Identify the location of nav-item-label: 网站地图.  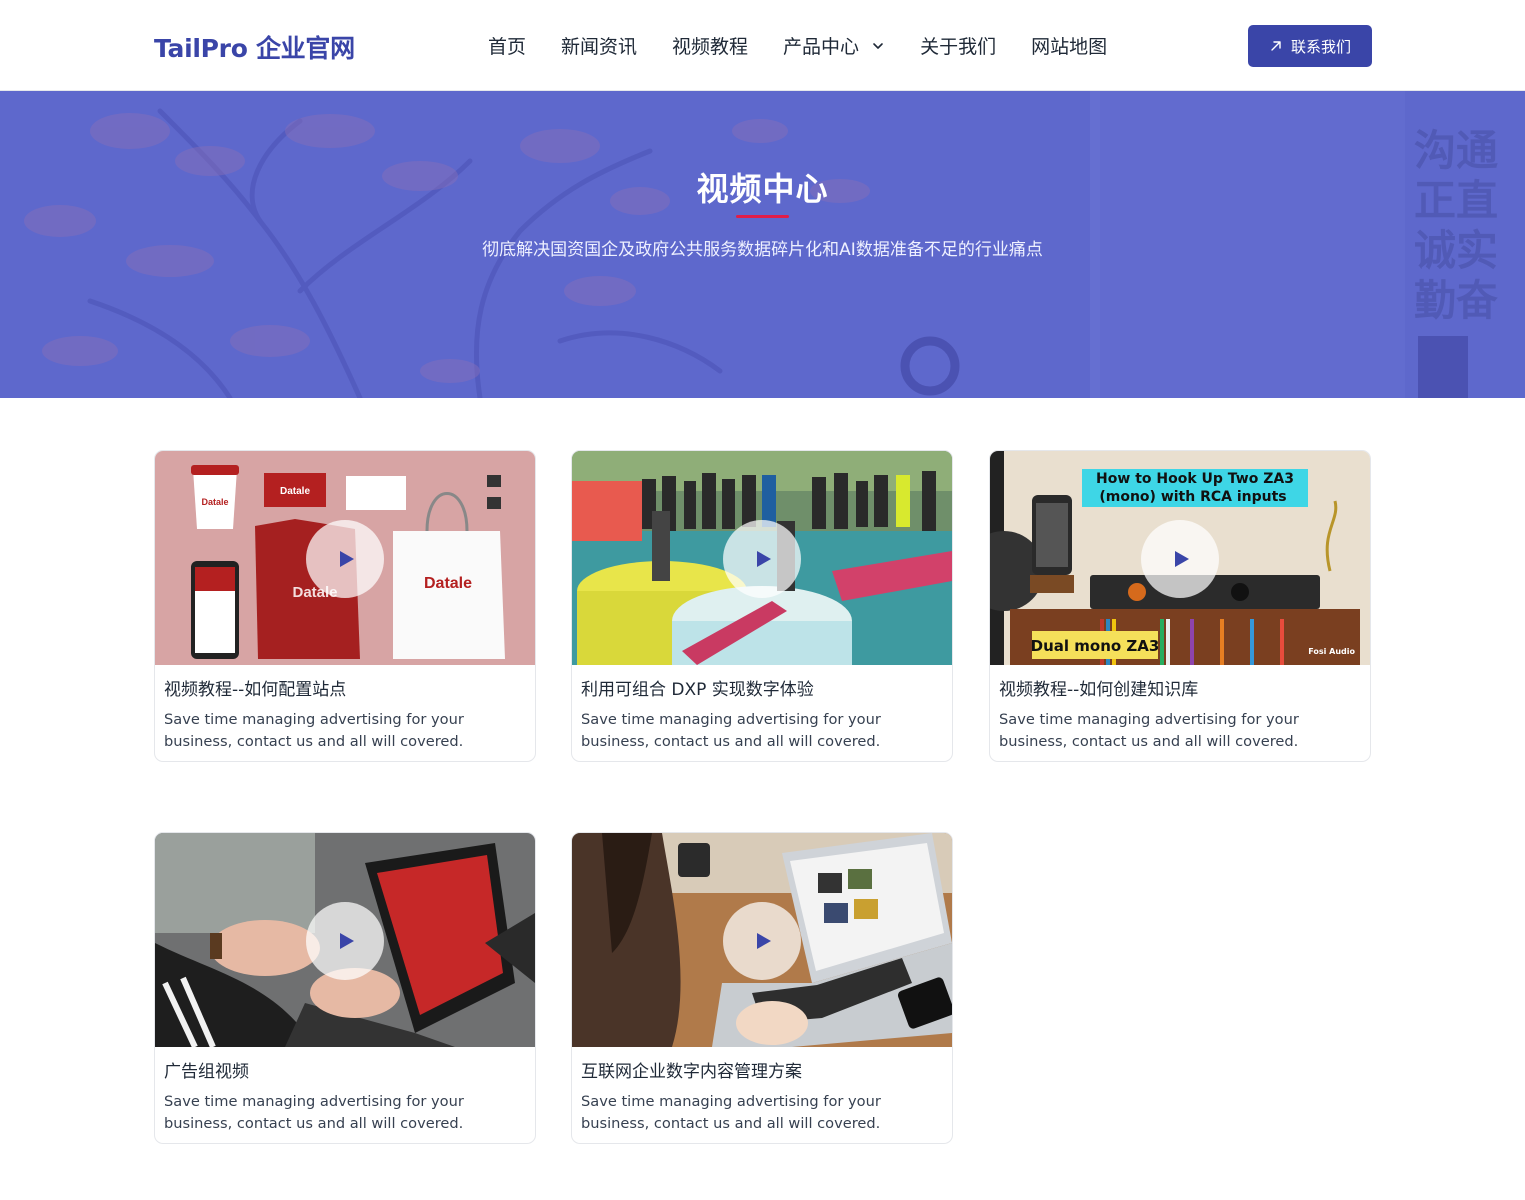
(1069, 47).